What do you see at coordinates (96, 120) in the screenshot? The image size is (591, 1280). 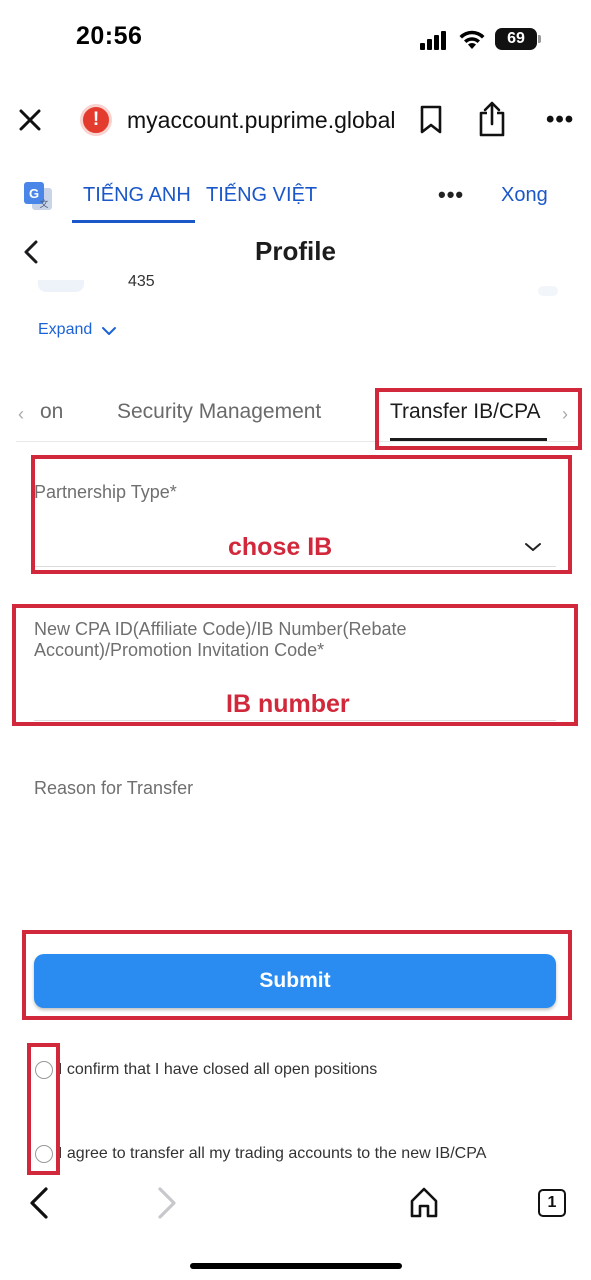 I see `security-warning-icon` at bounding box center [96, 120].